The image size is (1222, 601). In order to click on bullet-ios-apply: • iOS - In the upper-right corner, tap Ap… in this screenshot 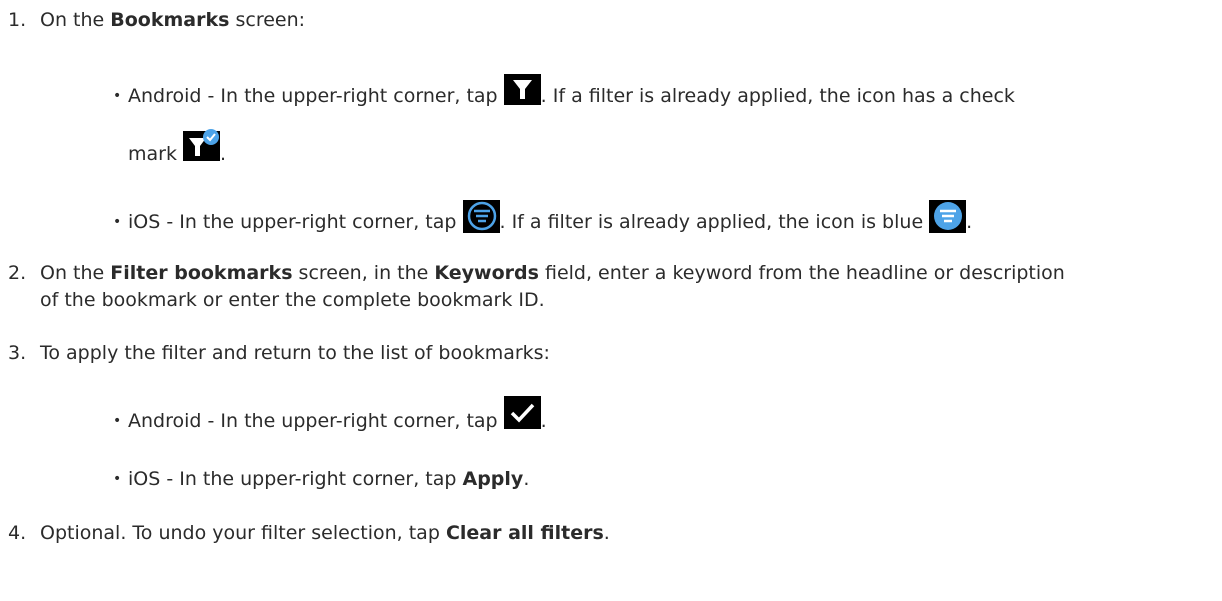, I will do `click(321, 480)`.